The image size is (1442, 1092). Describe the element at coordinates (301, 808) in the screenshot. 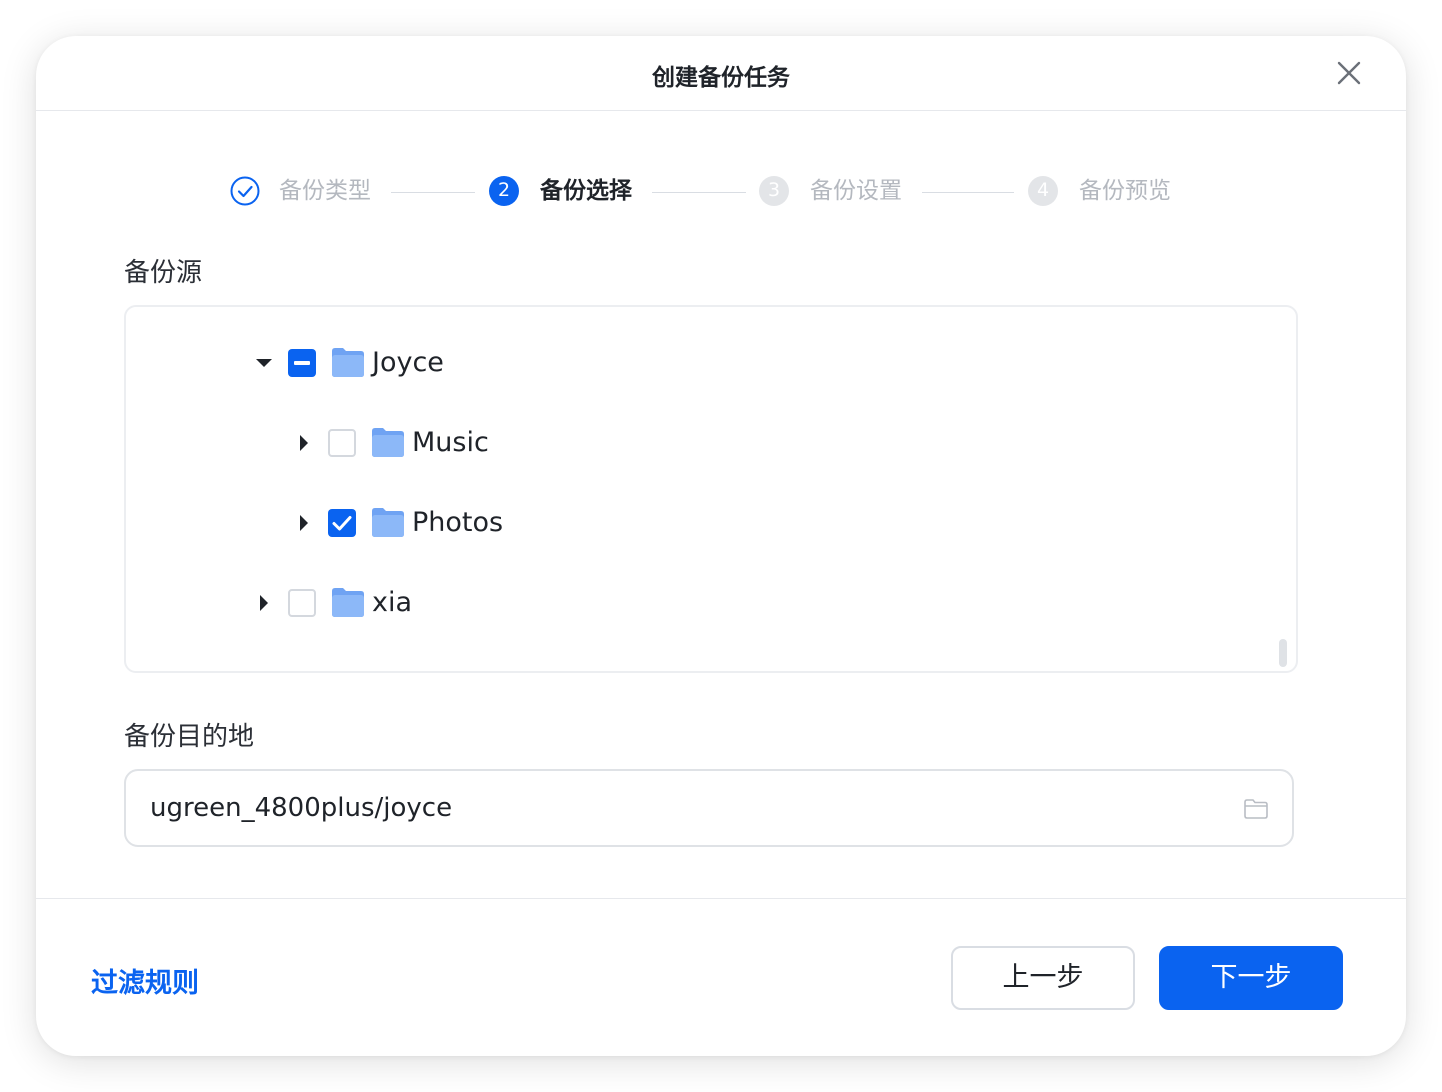

I see `destination-path-value: ugreen_4800plus/joyce` at that location.